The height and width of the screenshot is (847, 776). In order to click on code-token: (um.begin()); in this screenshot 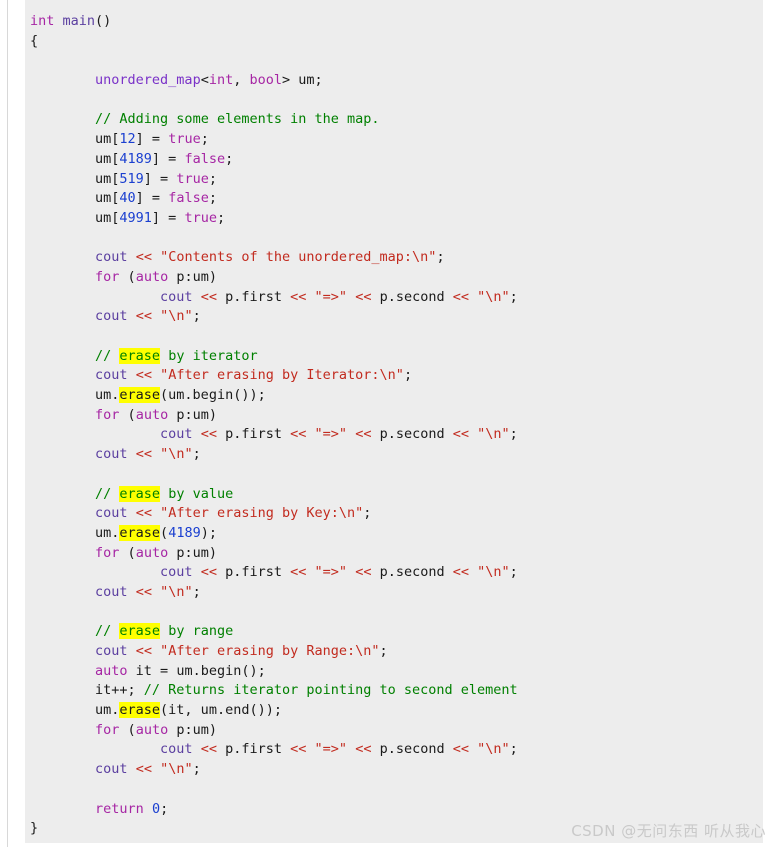, I will do `click(213, 395)`.